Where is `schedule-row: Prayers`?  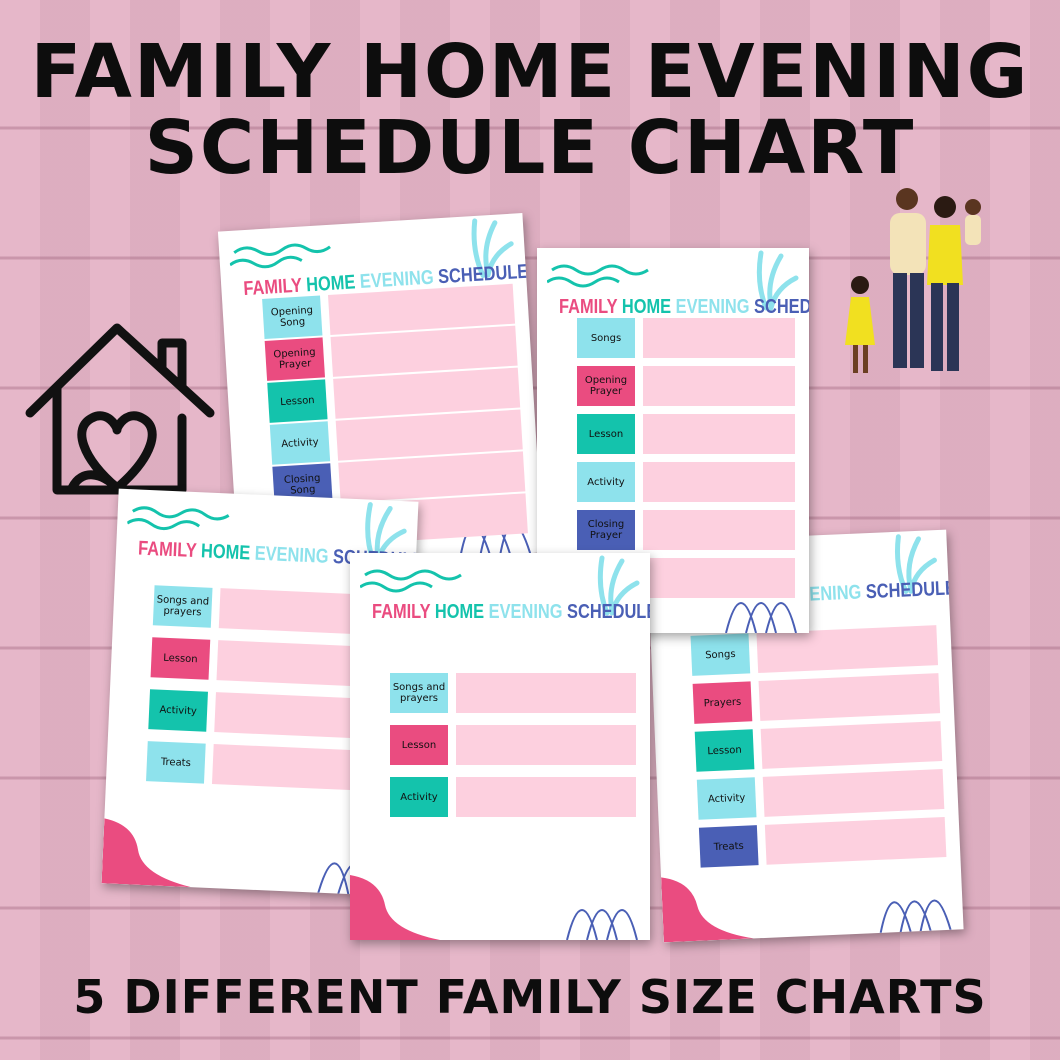
schedule-row: Prayers is located at coordinates (816, 698).